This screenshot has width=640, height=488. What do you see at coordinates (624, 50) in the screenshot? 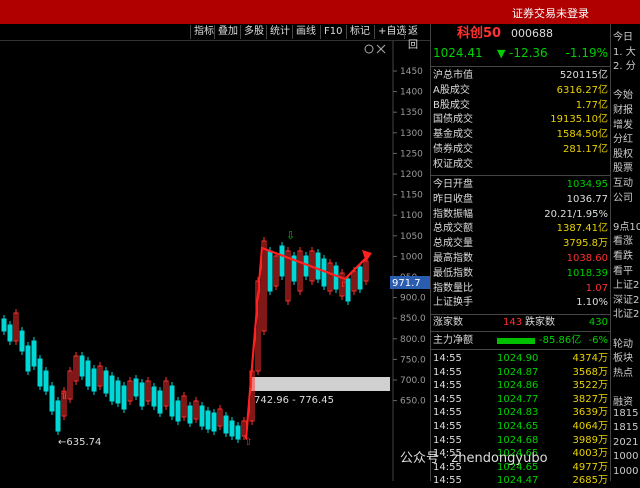
I see `side-panel-item: 1. 大` at bounding box center [624, 50].